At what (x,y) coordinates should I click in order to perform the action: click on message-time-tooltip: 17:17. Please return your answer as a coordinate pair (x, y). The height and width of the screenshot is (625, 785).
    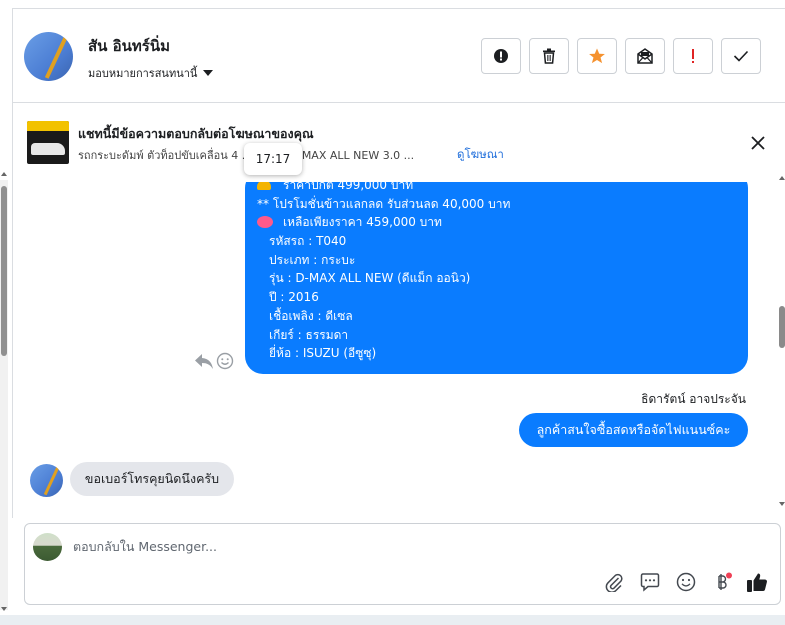
    Looking at the image, I should click on (273, 159).